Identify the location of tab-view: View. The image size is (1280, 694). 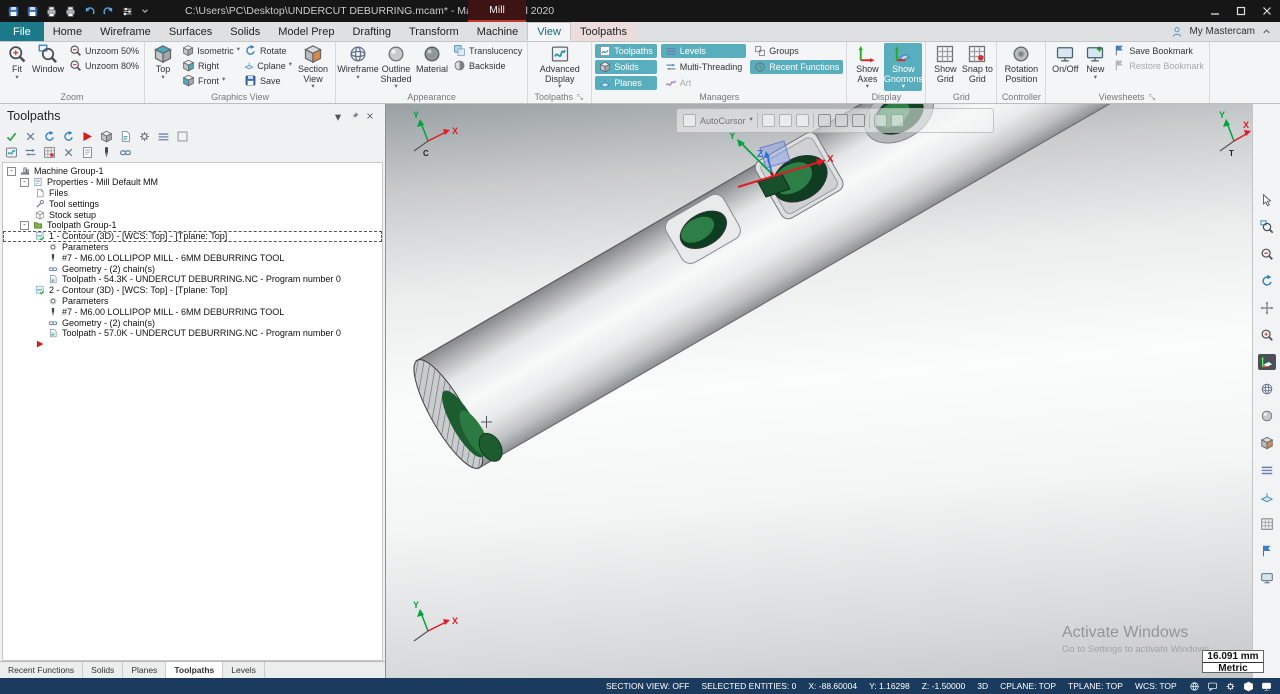
(549, 31).